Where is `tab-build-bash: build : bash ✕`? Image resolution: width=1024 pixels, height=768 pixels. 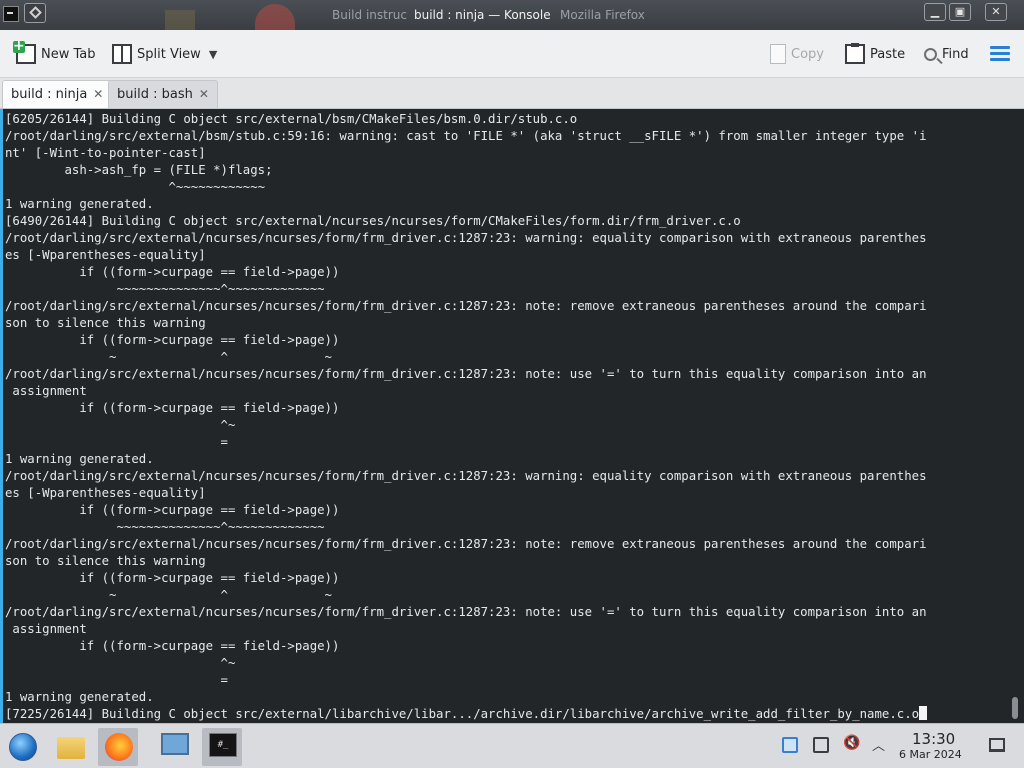 tab-build-bash: build : bash ✕ is located at coordinates (163, 94).